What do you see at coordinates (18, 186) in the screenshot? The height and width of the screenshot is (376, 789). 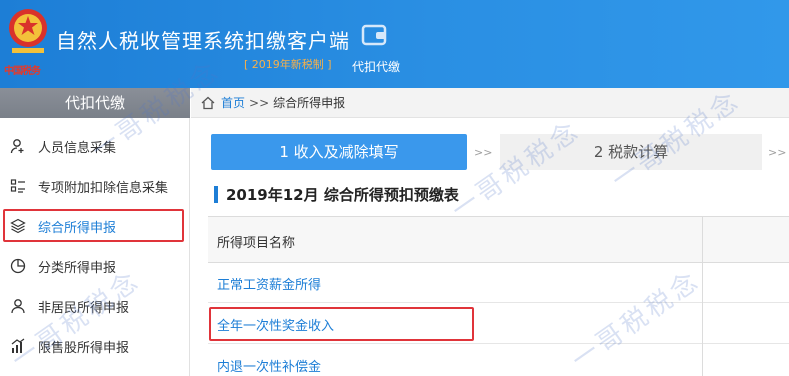 I see `list-icon` at bounding box center [18, 186].